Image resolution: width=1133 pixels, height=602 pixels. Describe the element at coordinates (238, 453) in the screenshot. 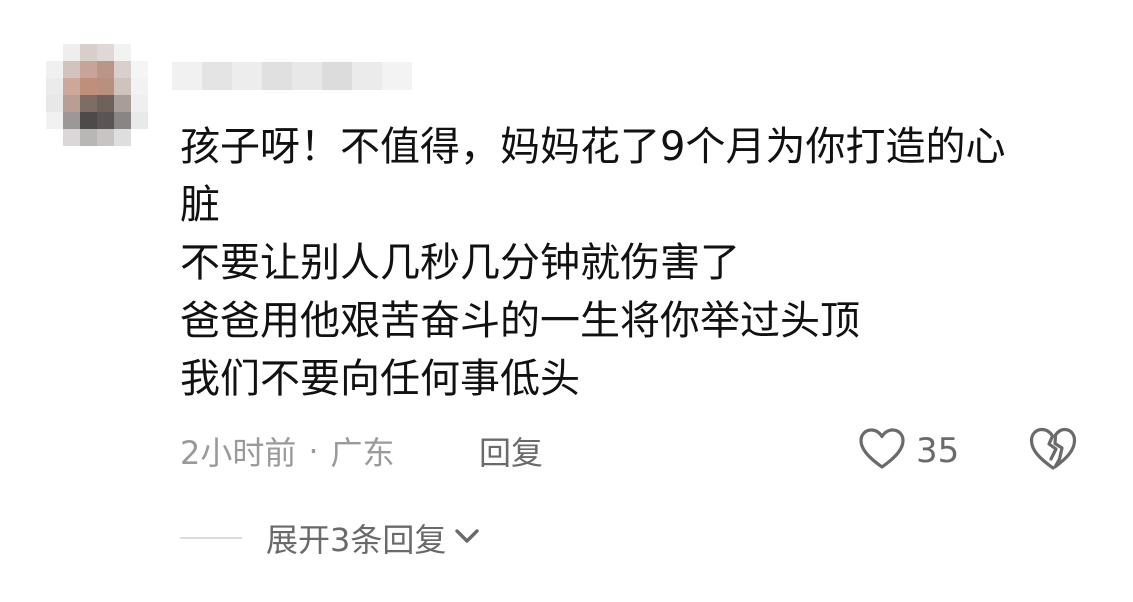

I see `comment-time: 2小时前` at that location.